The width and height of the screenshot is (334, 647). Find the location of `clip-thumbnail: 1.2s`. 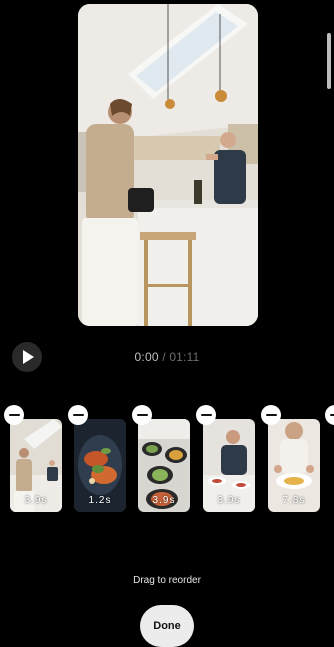

clip-thumbnail: 1.2s is located at coordinates (100, 465).